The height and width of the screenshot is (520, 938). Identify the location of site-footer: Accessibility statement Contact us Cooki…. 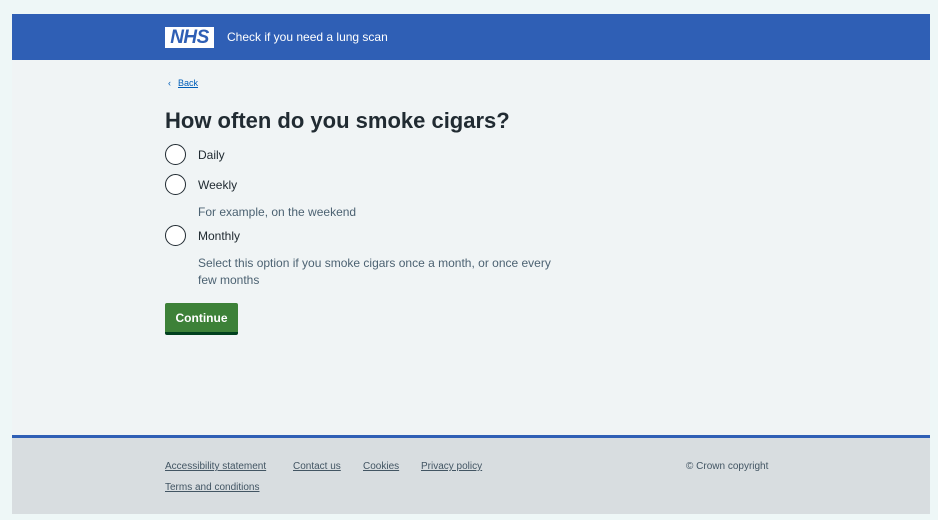
(471, 474).